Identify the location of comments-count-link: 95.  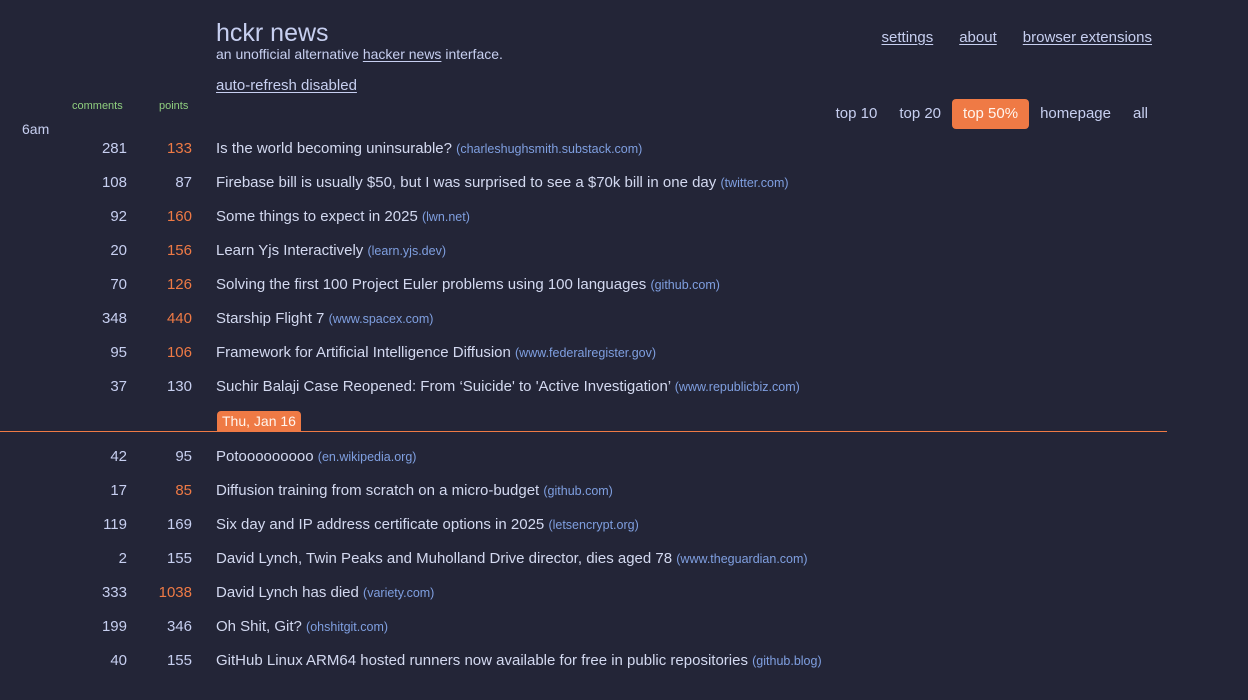
(118, 353).